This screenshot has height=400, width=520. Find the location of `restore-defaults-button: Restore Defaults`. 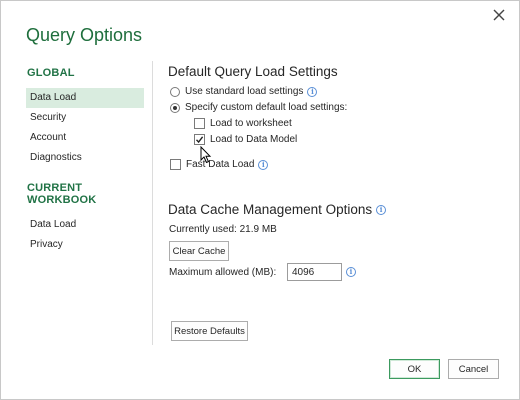

restore-defaults-button: Restore Defaults is located at coordinates (209, 331).